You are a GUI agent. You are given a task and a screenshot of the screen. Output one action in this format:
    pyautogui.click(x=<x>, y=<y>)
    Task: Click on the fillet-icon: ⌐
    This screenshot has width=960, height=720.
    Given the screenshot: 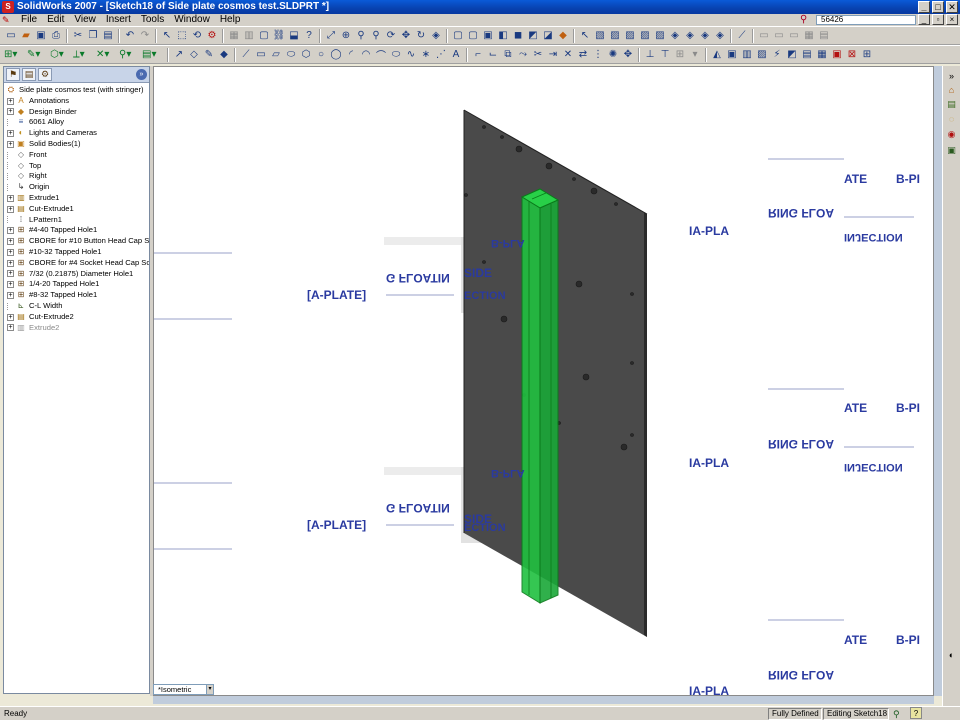 What is the action you would take?
    pyautogui.click(x=478, y=55)
    